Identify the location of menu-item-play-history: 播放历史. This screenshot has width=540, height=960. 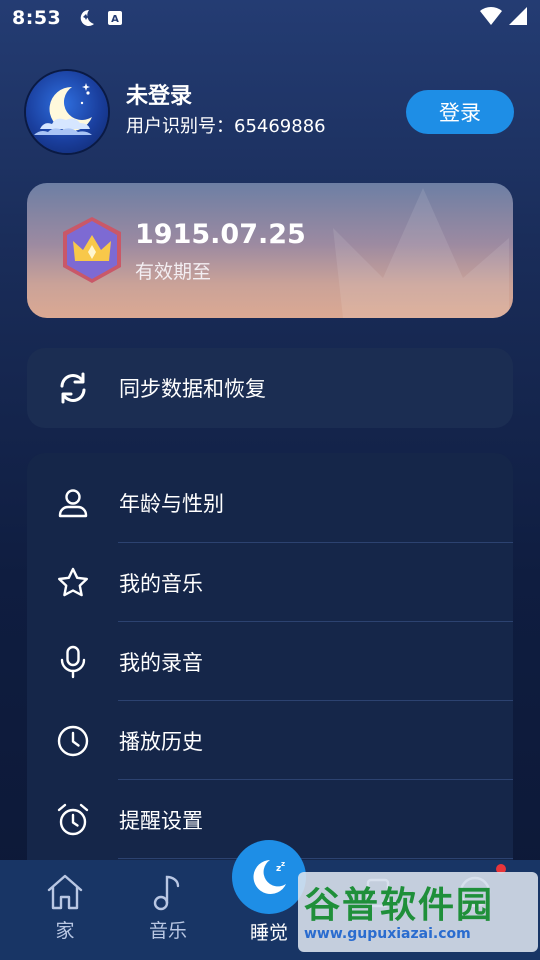
(270, 740).